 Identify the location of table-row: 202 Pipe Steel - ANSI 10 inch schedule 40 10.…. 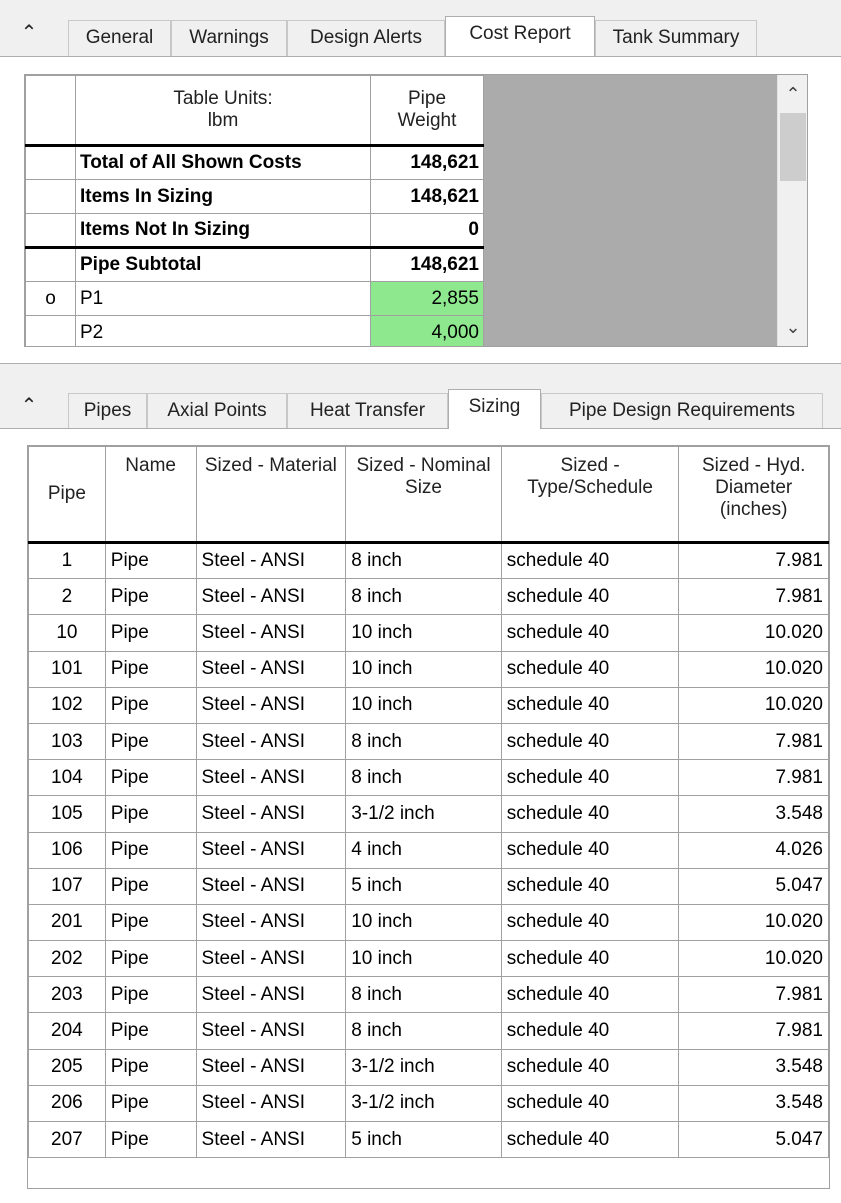
(428, 959).